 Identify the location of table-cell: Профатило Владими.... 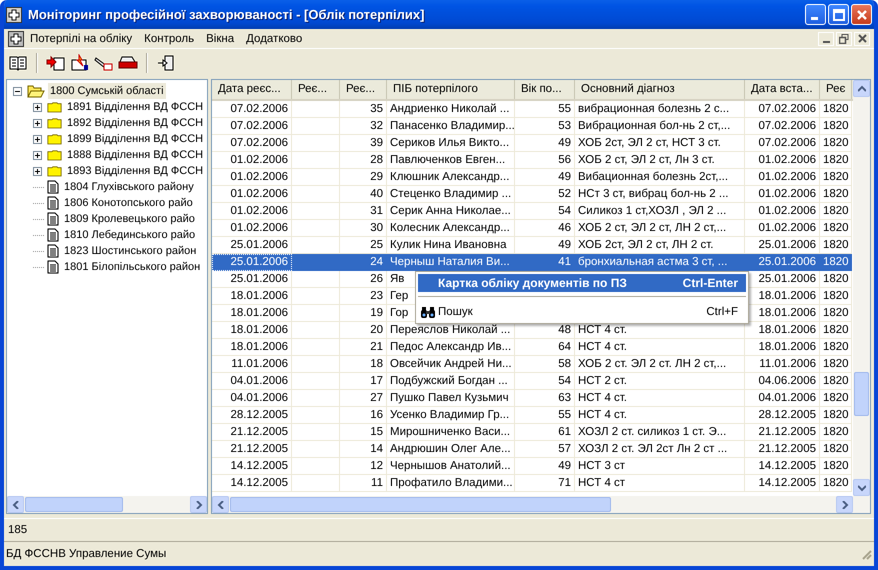
(451, 483).